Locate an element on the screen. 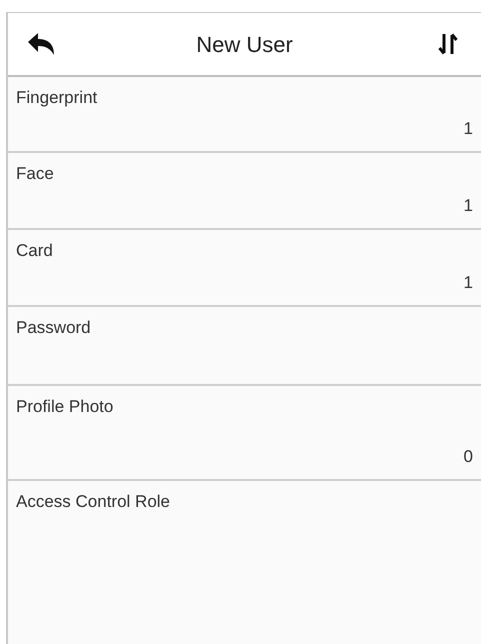 This screenshot has width=481, height=644. item-label: Face is located at coordinates (35, 174).